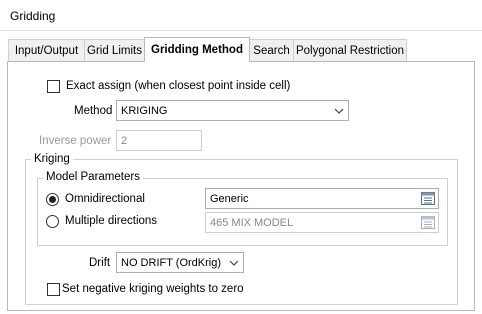 This screenshot has width=482, height=314. Describe the element at coordinates (232, 110) in the screenshot. I see `method-dropdown: KRIGING` at that location.